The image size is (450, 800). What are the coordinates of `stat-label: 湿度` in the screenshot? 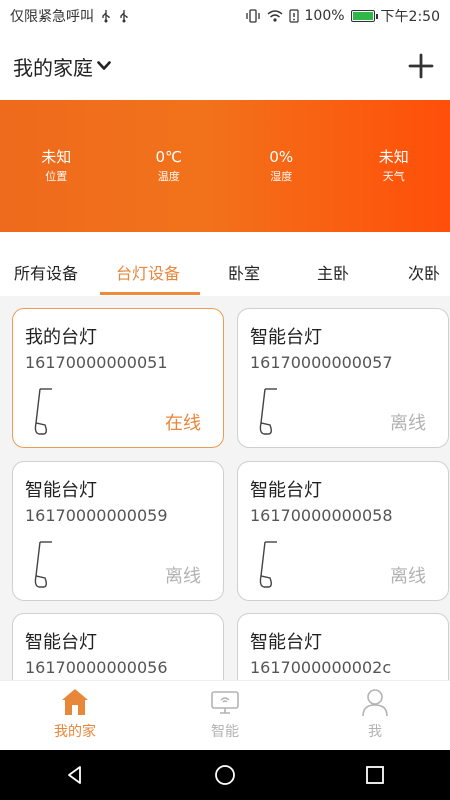 It's located at (281, 176).